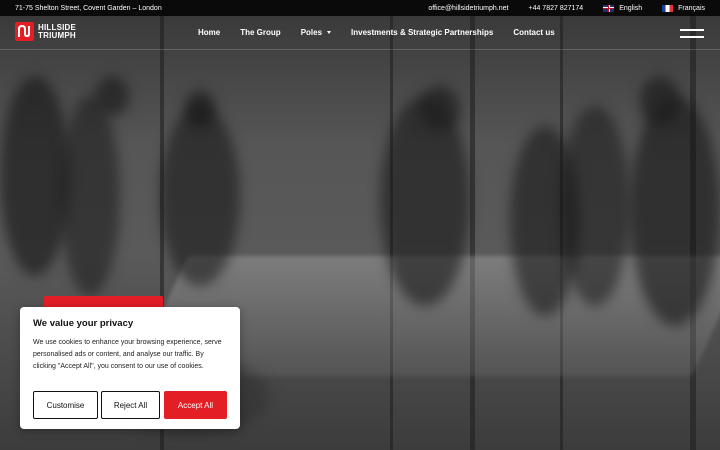 The height and width of the screenshot is (450, 720). I want to click on hamburger-menu-icon, so click(692, 33).